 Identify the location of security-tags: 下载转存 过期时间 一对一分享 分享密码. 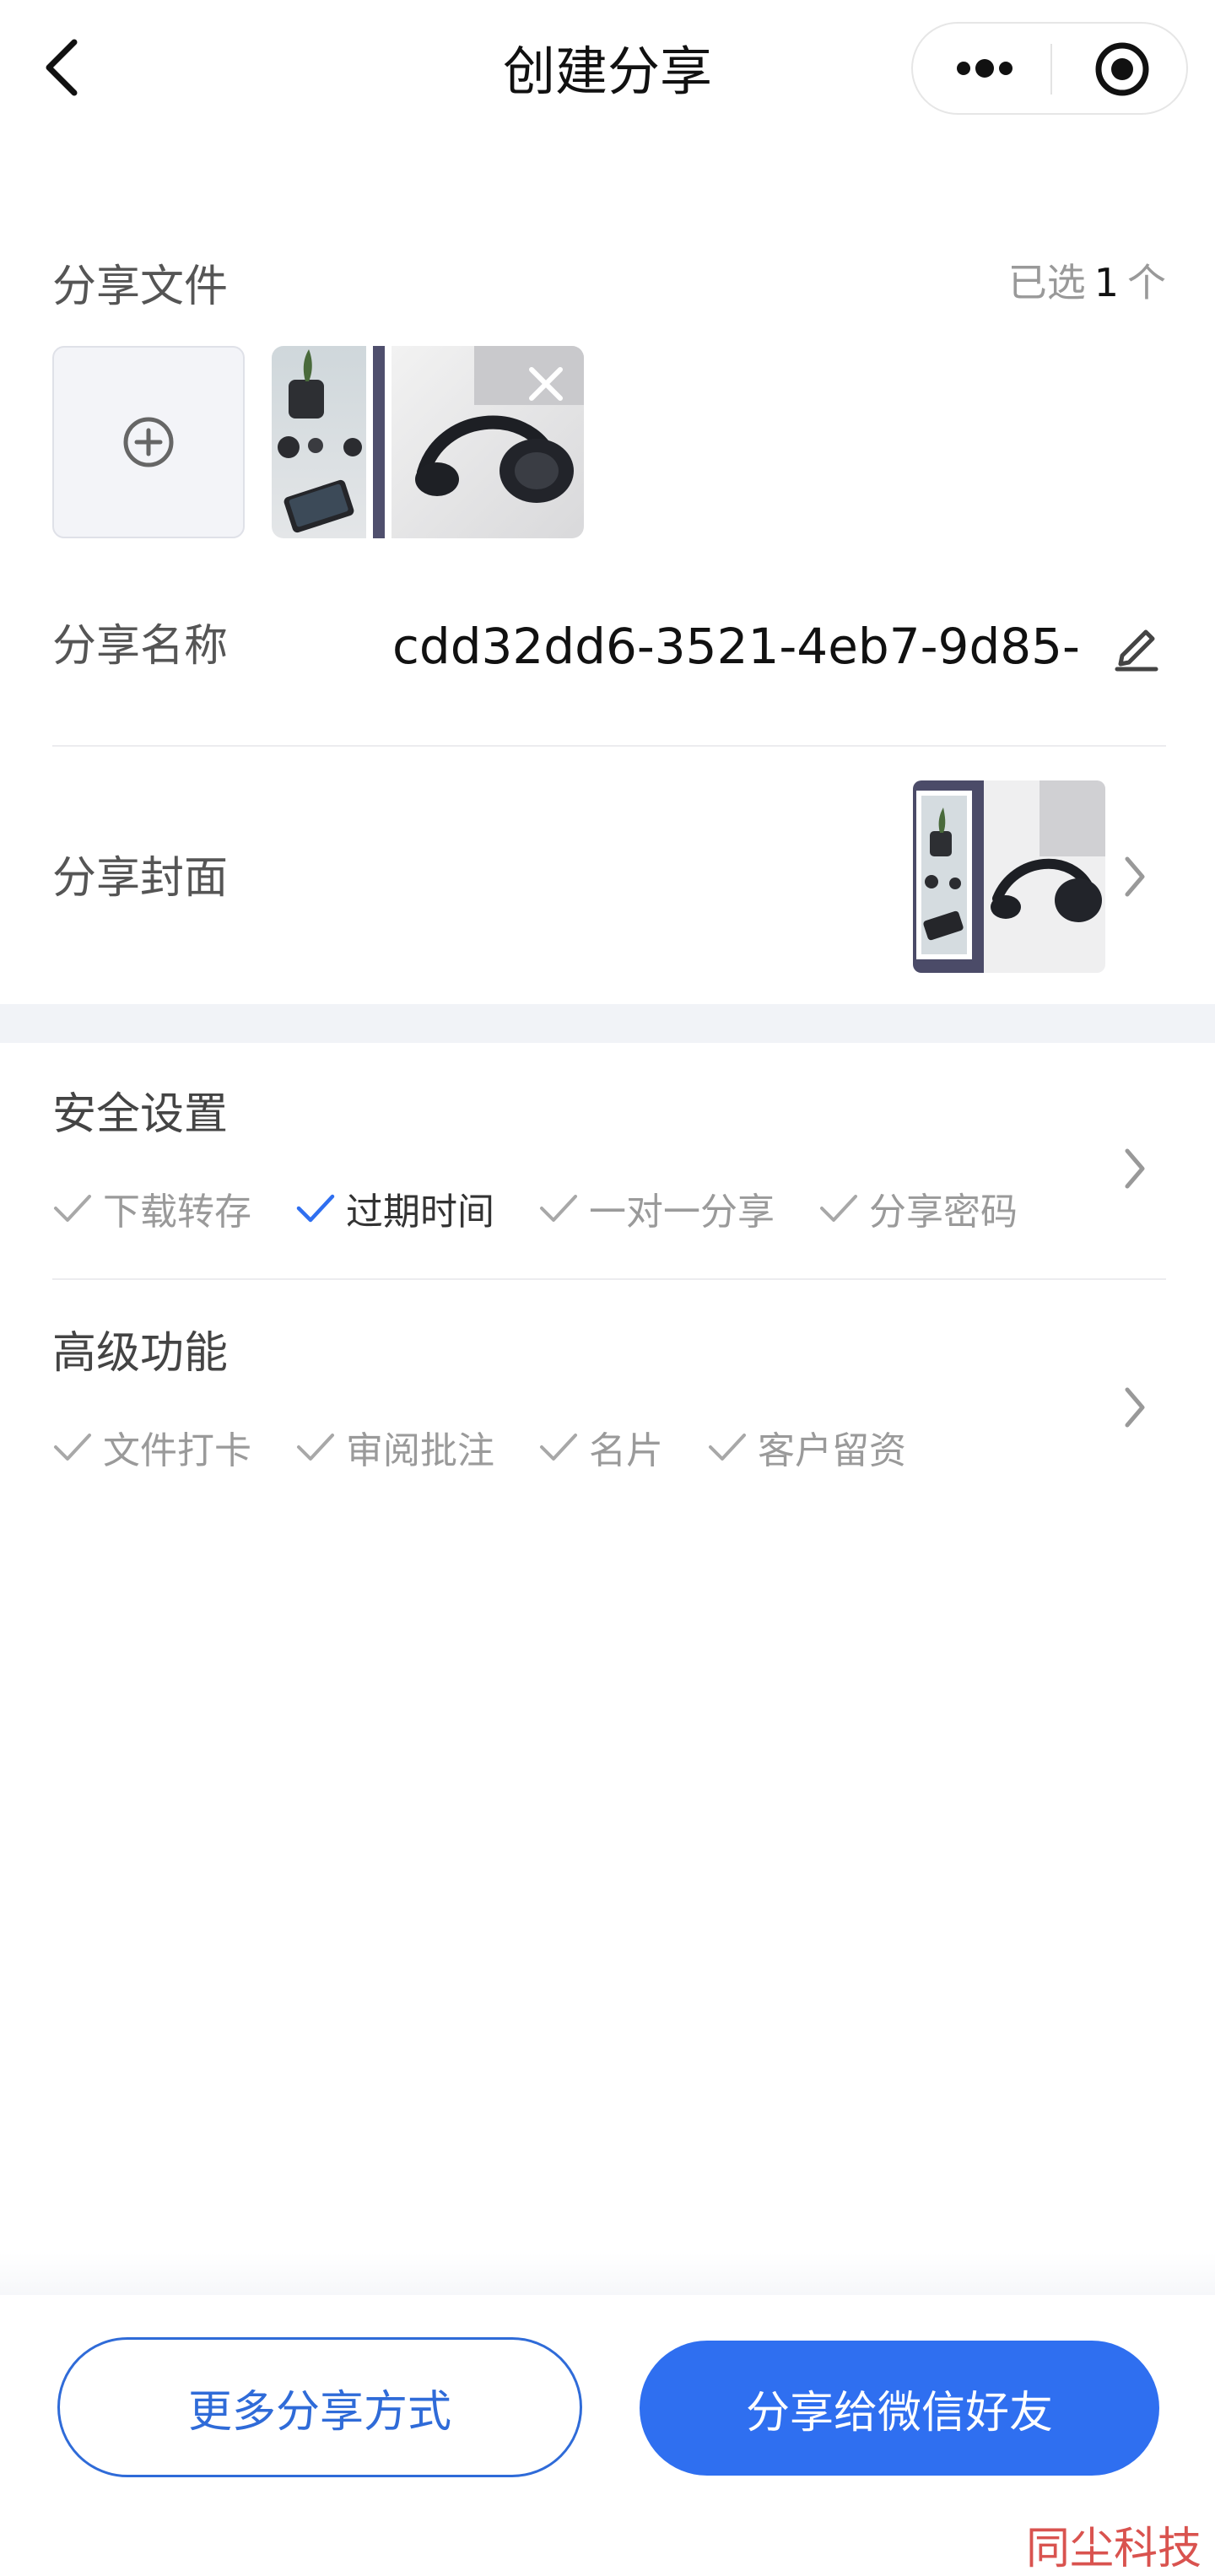
(556, 1208).